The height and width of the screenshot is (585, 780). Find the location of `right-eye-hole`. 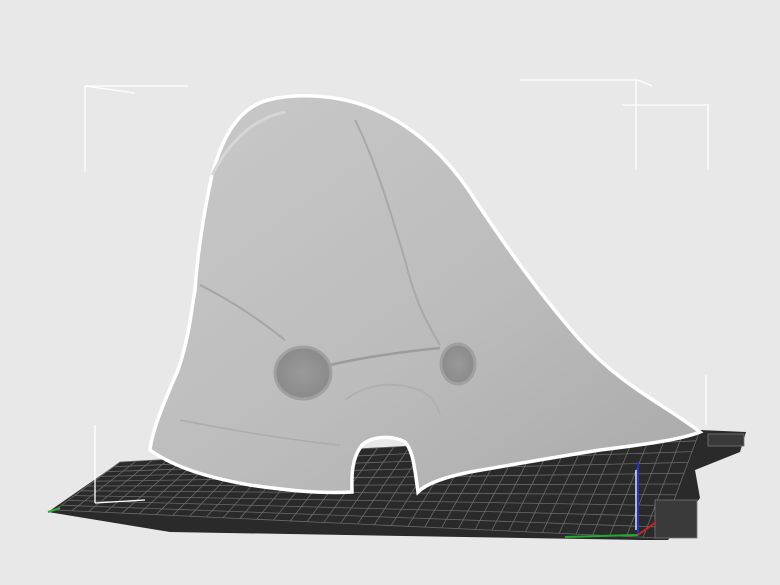

right-eye-hole is located at coordinates (458, 364).